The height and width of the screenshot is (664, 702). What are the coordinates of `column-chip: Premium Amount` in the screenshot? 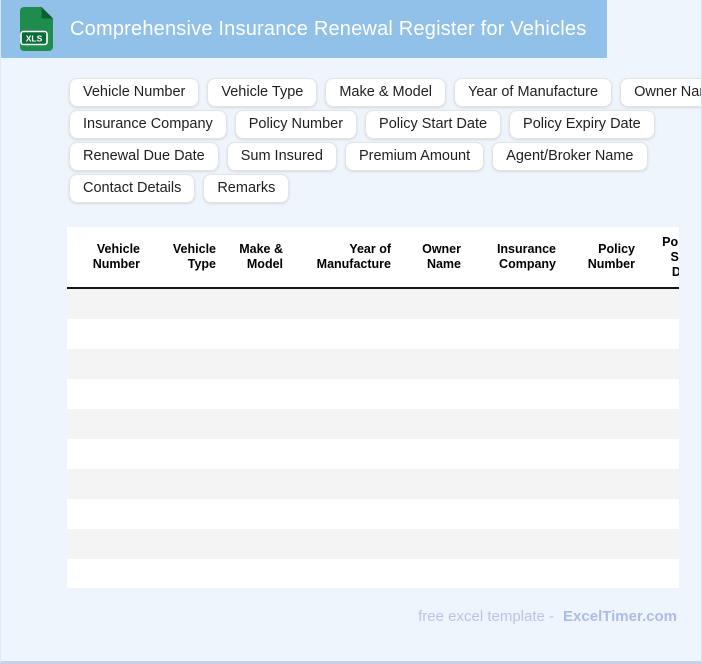 It's located at (414, 156).